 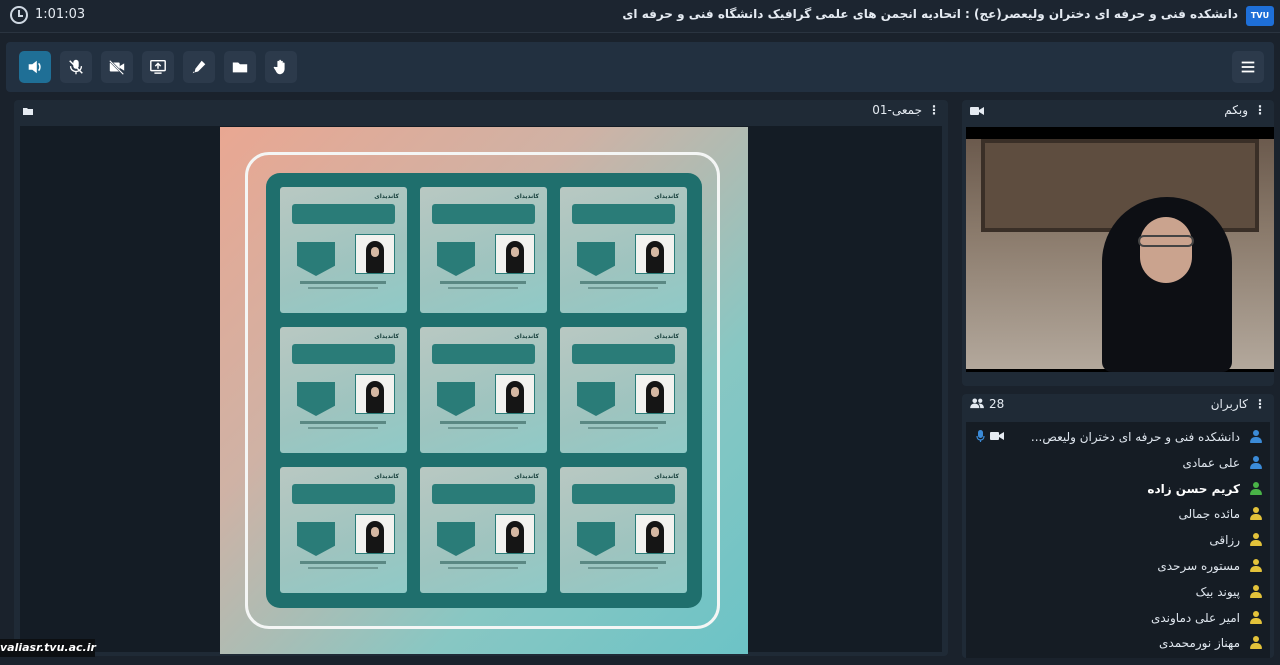 What do you see at coordinates (1117, 618) in the screenshot?
I see `user-list-item: امیر علی دماوندی` at bounding box center [1117, 618].